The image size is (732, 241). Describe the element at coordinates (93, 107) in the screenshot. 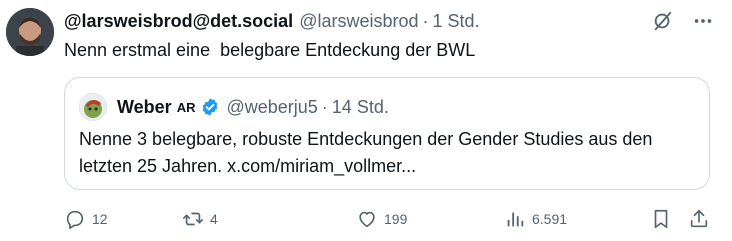

I see `quoted-avatar` at that location.